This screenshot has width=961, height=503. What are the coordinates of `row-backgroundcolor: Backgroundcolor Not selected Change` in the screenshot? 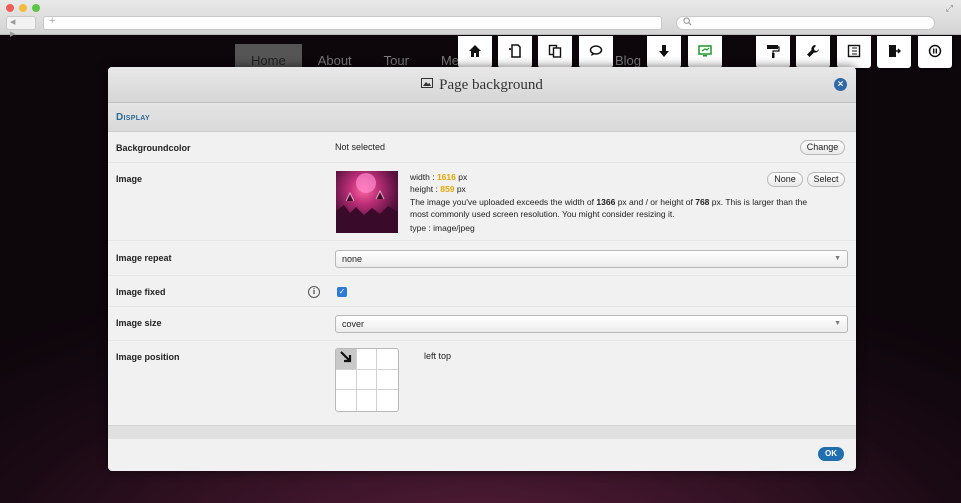 It's located at (482, 148).